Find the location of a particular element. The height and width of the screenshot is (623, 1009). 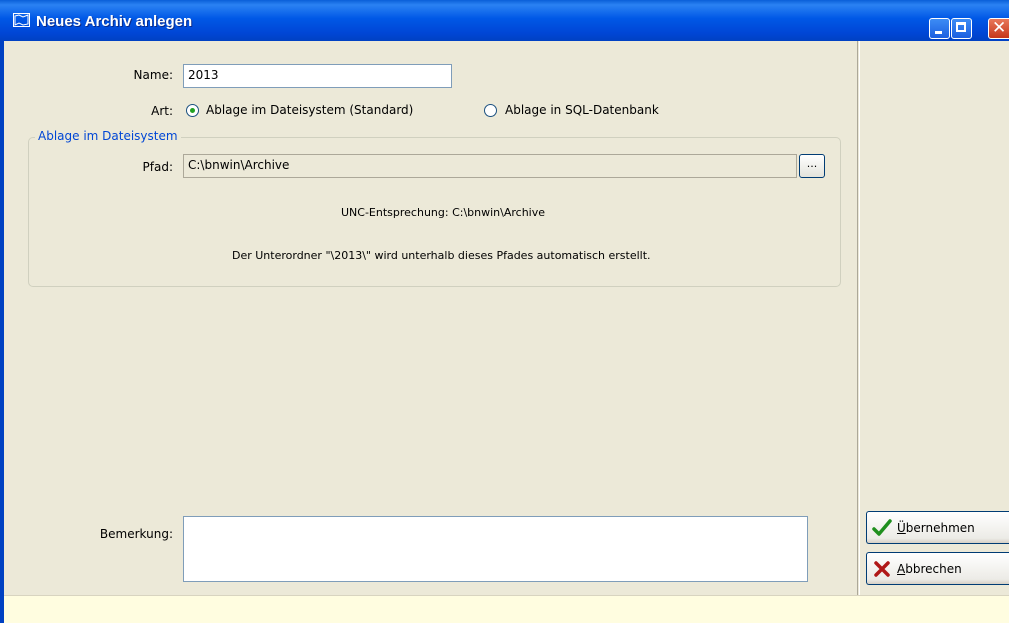

remark-label: Bemerkung: is located at coordinates (136, 534).